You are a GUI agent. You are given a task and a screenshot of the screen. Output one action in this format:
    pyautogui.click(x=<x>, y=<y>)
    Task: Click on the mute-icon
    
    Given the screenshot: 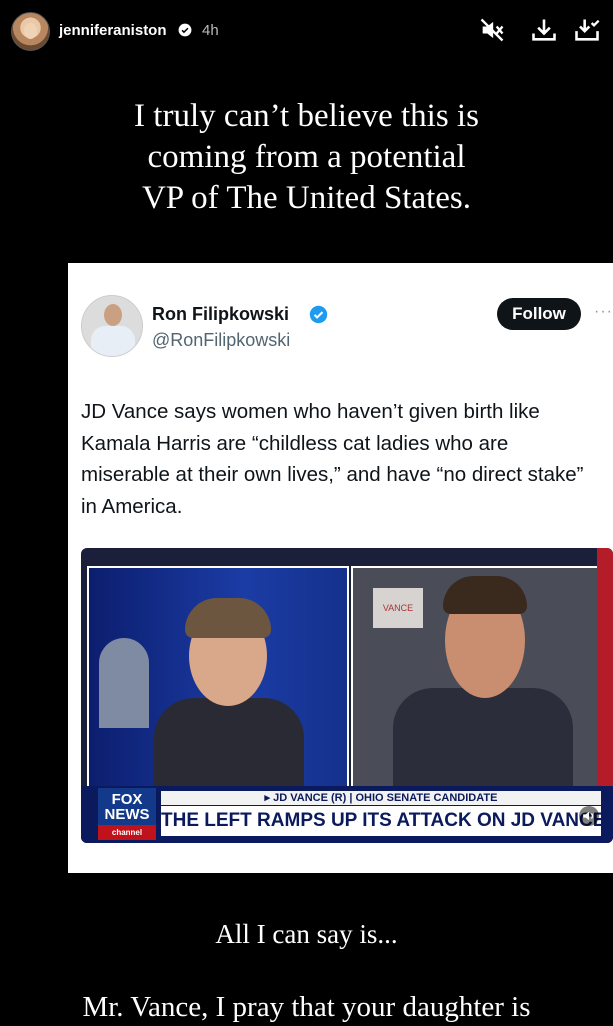 What is the action you would take?
    pyautogui.click(x=492, y=30)
    